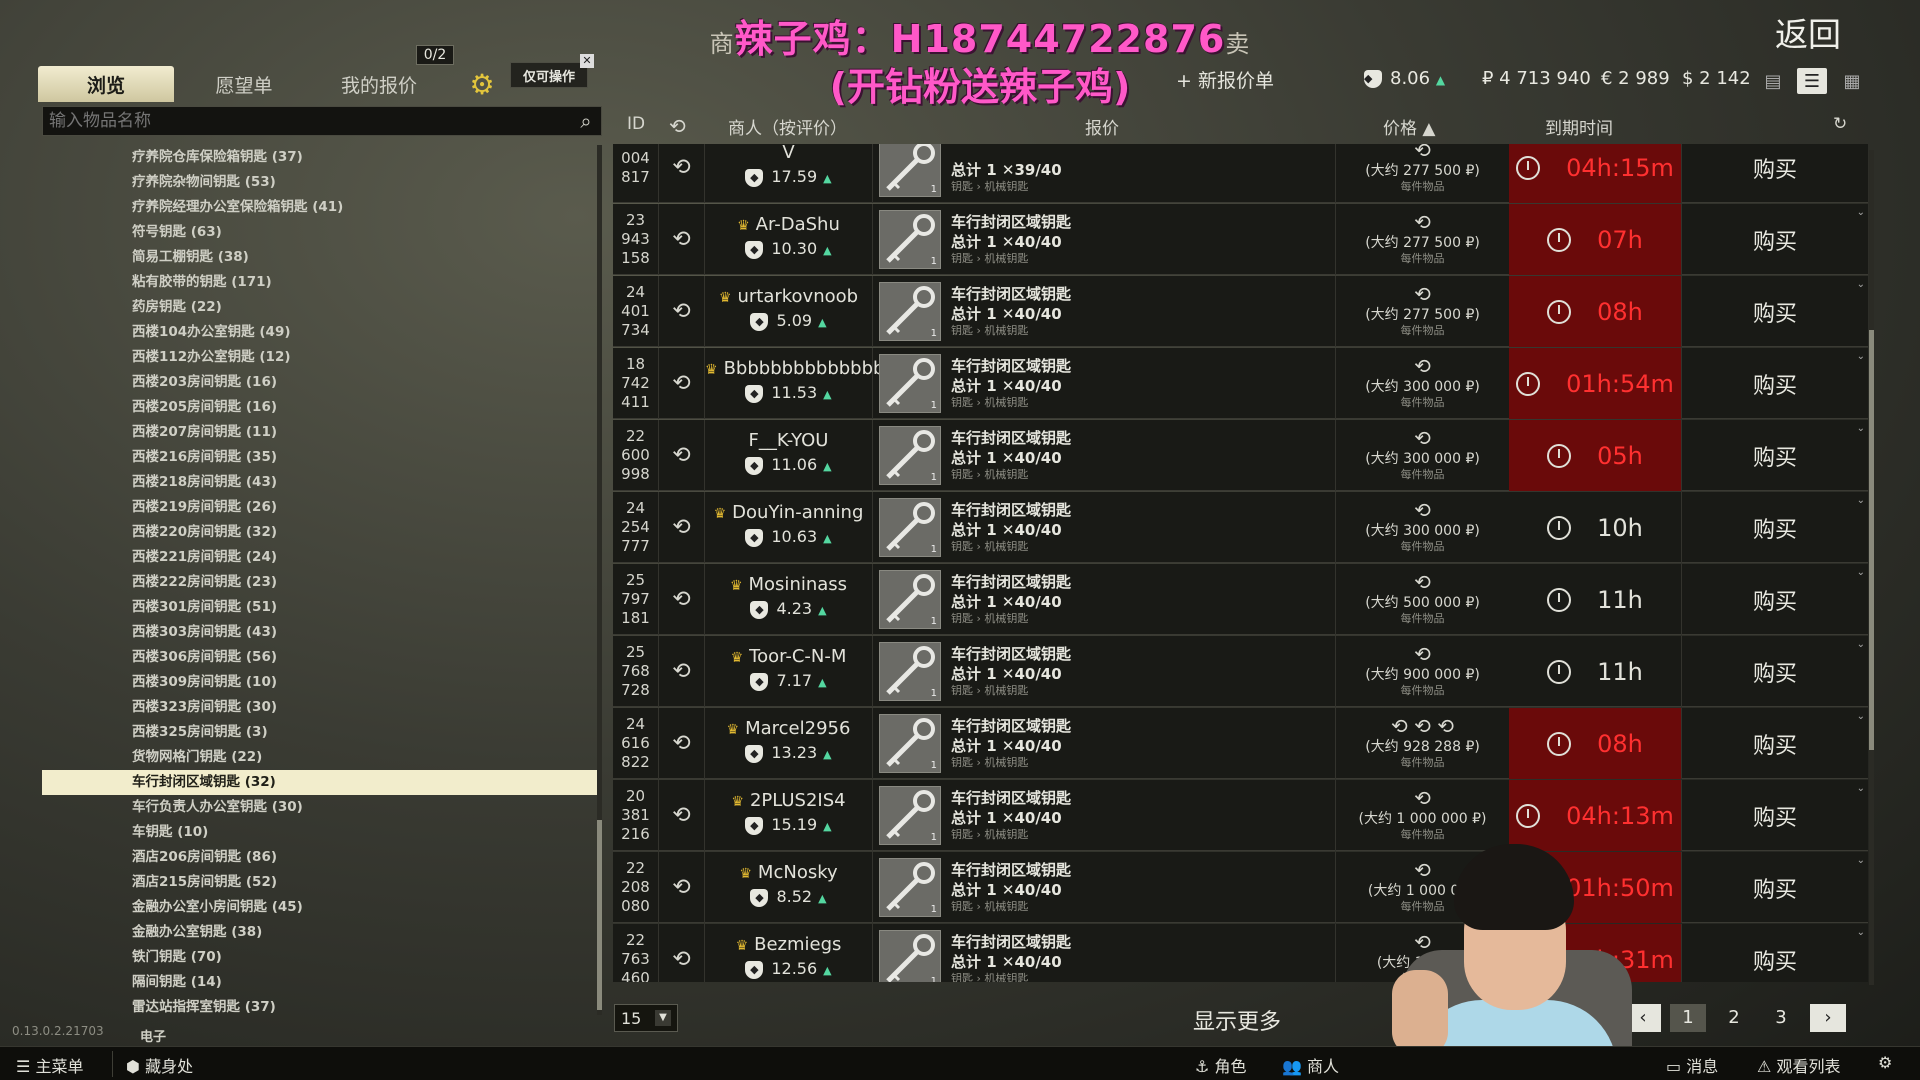  What do you see at coordinates (319, 257) in the screenshot?
I see `category-item: 简易工棚钥匙 (38)` at bounding box center [319, 257].